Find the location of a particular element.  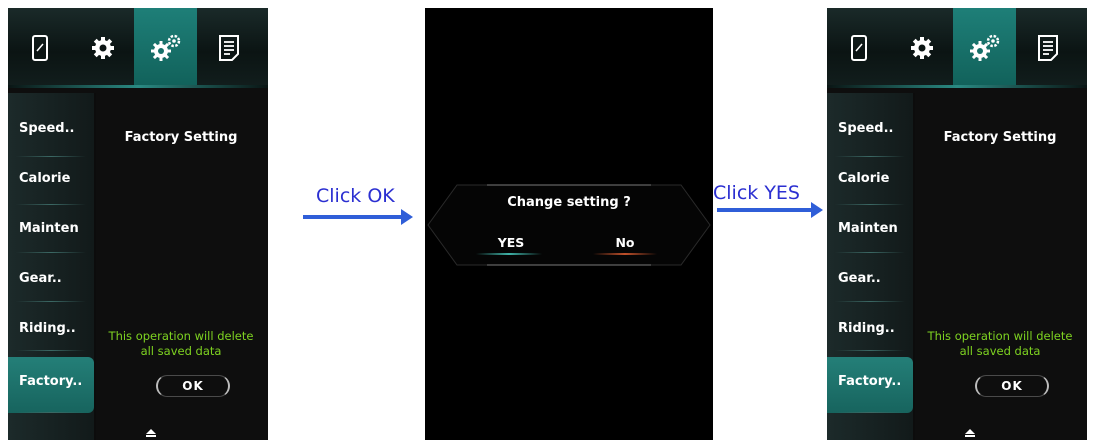

no-button: No is located at coordinates (625, 242).